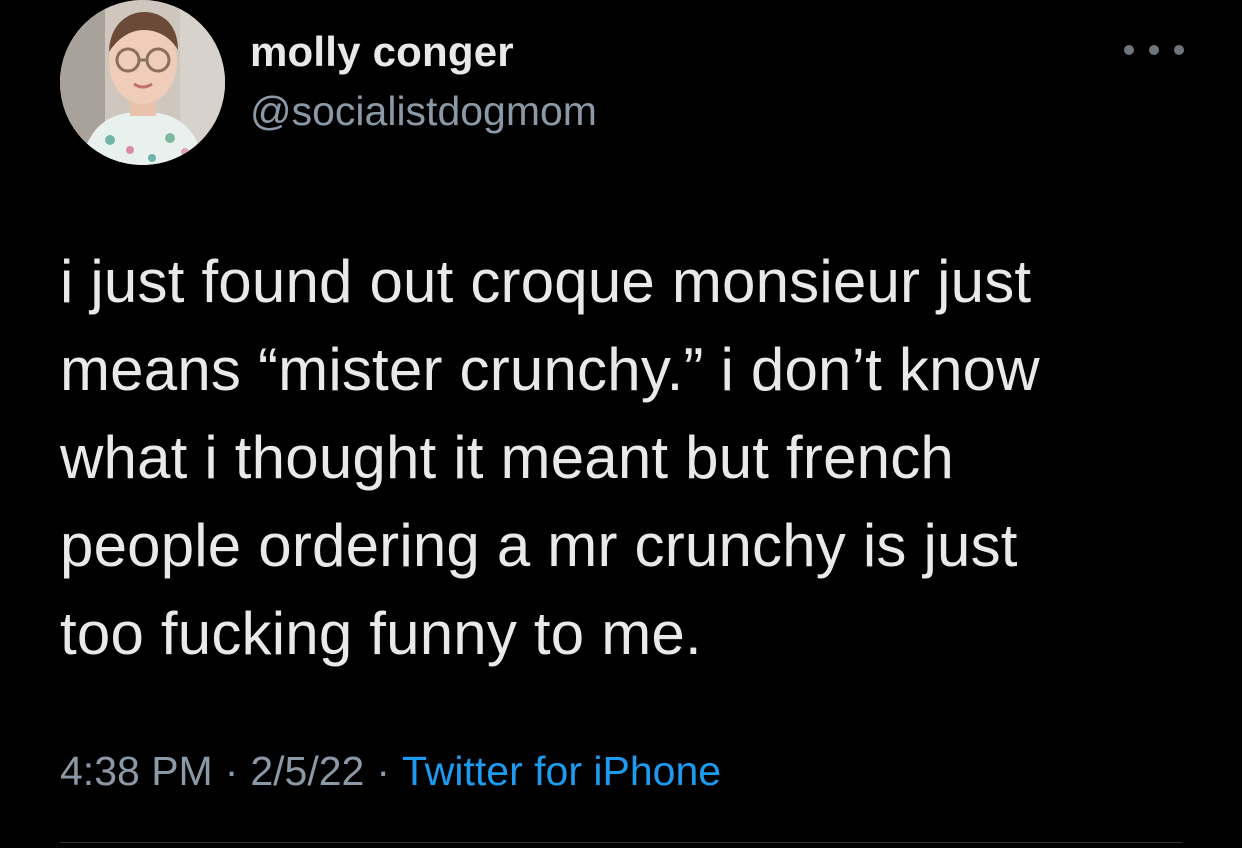 The image size is (1242, 848). Describe the element at coordinates (561, 771) in the screenshot. I see `tweet-source-link: Twitter for iPhone` at that location.